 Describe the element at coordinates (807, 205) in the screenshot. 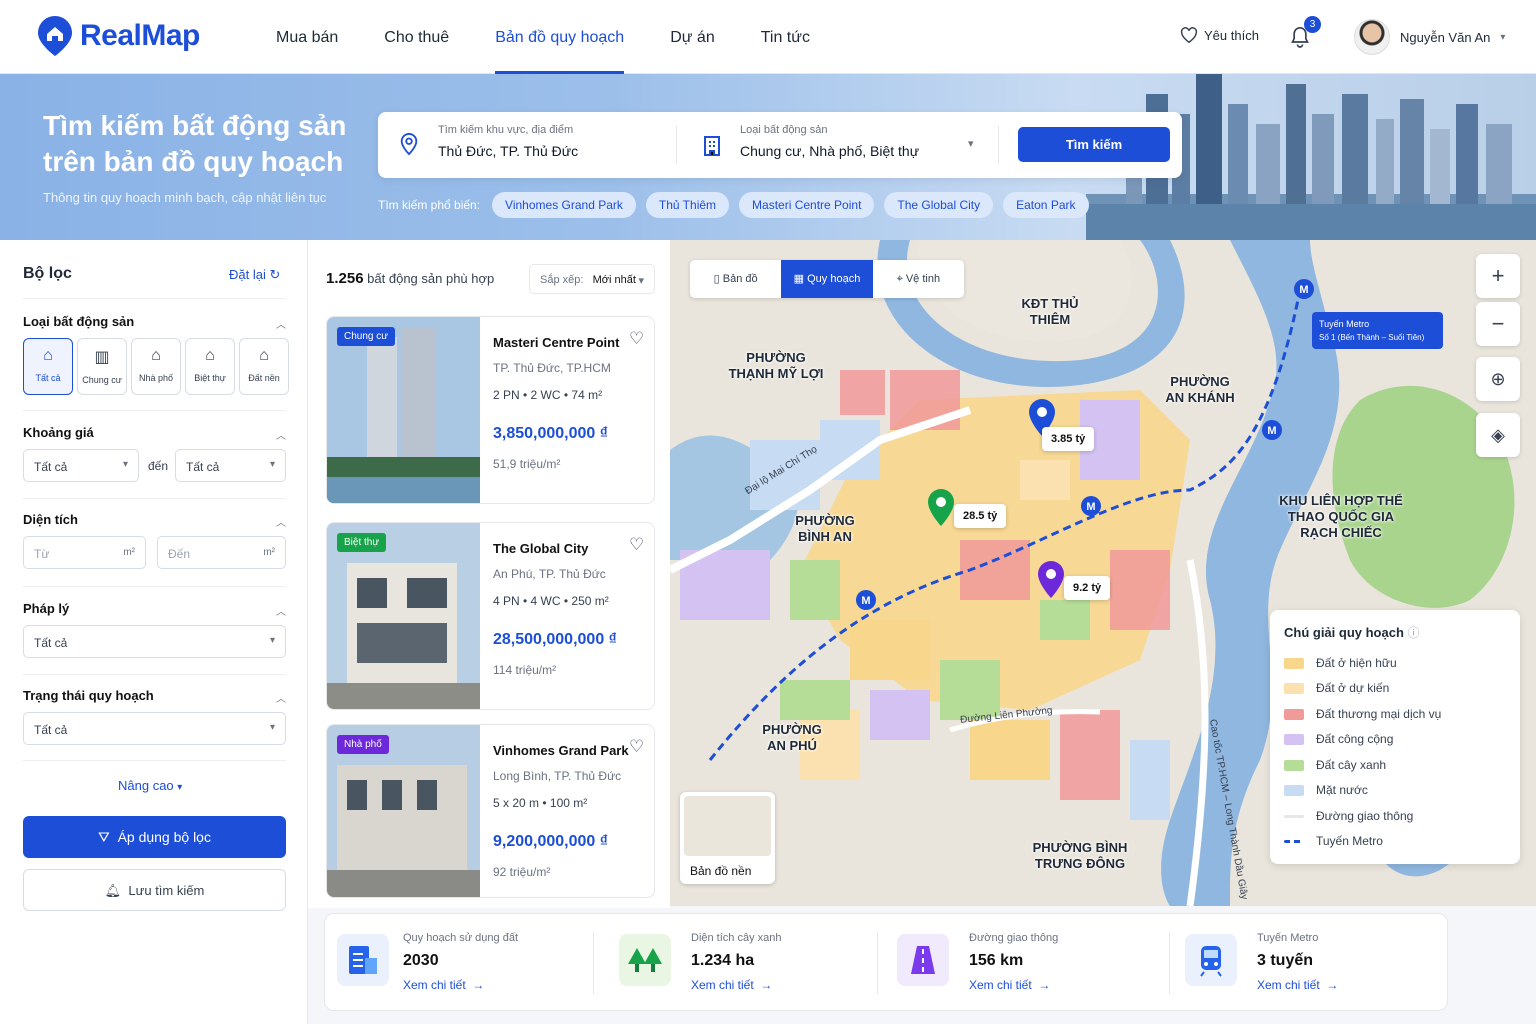

I see `popular-chip: Masteri Centre Point` at that location.